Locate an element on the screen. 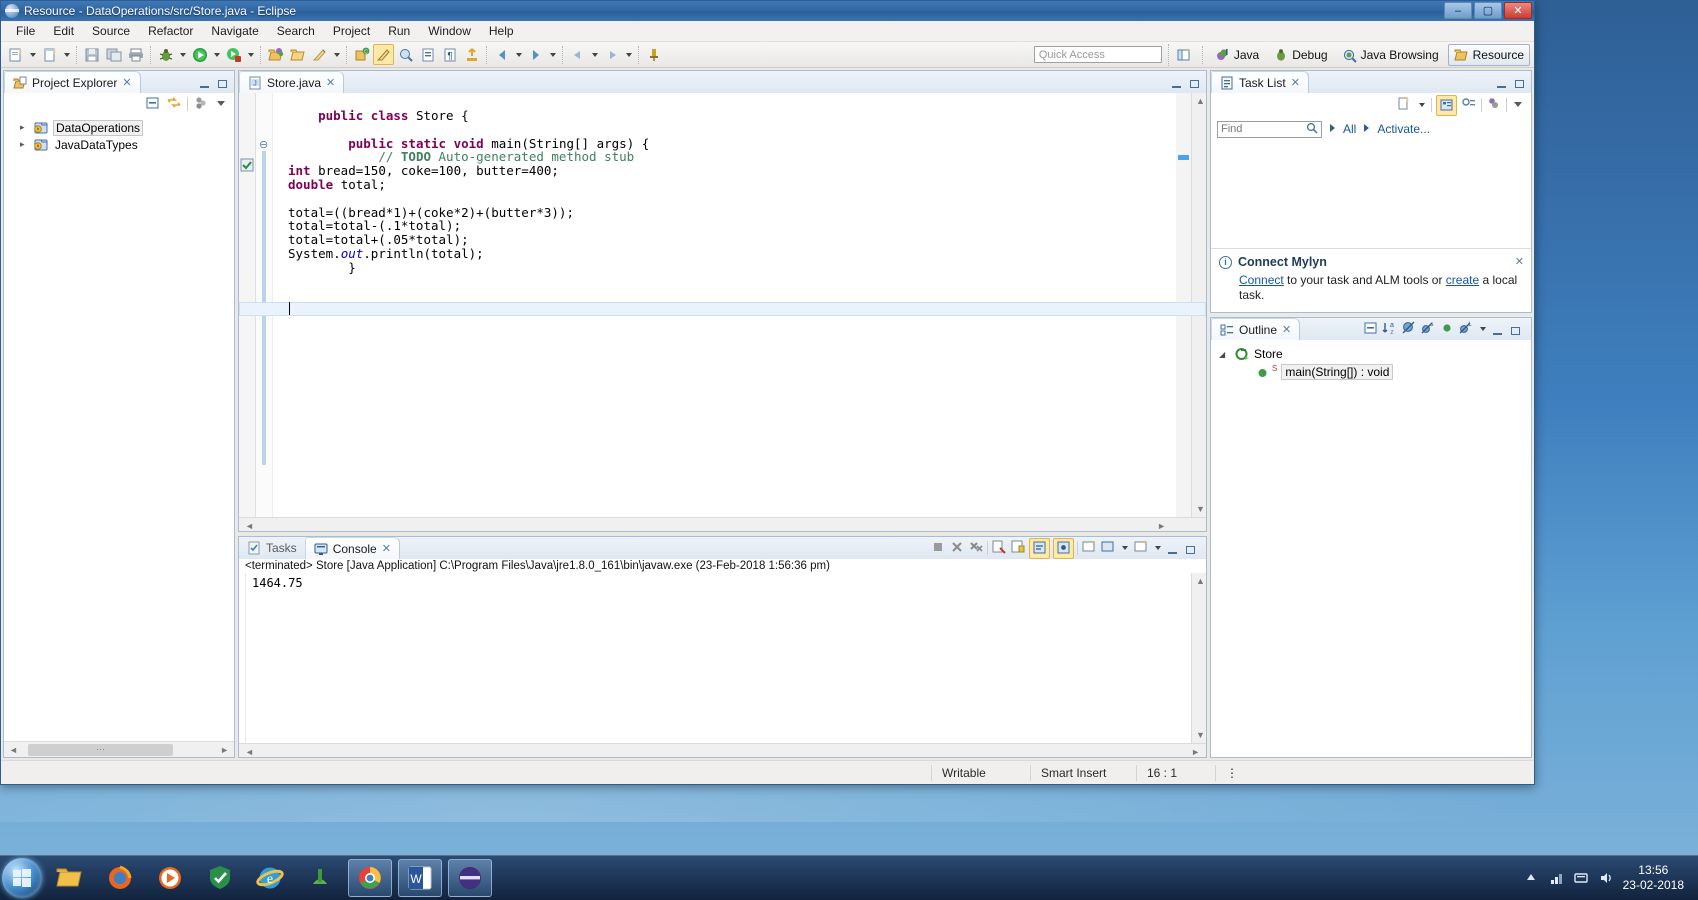  view-menu-icon is located at coordinates (1518, 105).